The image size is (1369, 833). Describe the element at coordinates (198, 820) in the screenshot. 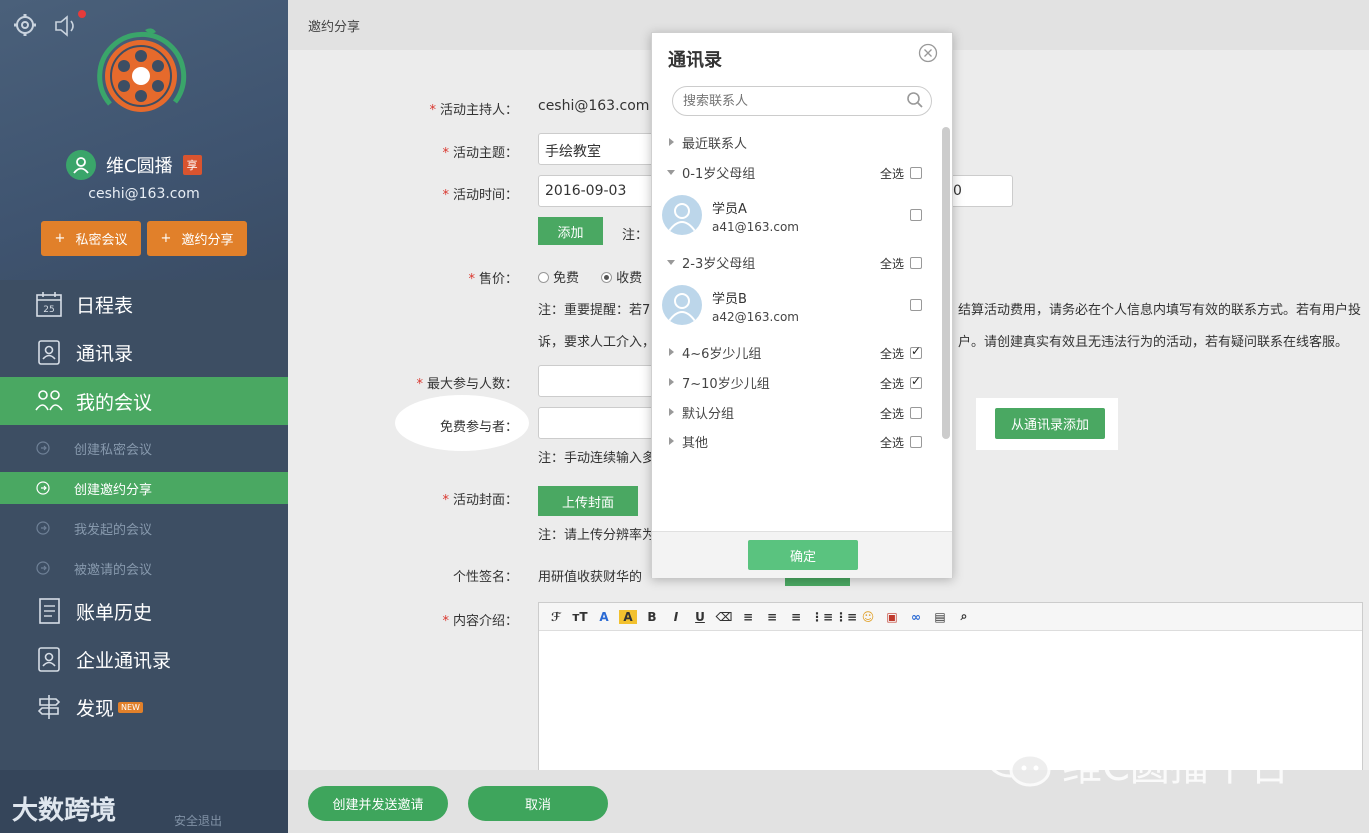

I see `logout-link: 安全退出` at that location.